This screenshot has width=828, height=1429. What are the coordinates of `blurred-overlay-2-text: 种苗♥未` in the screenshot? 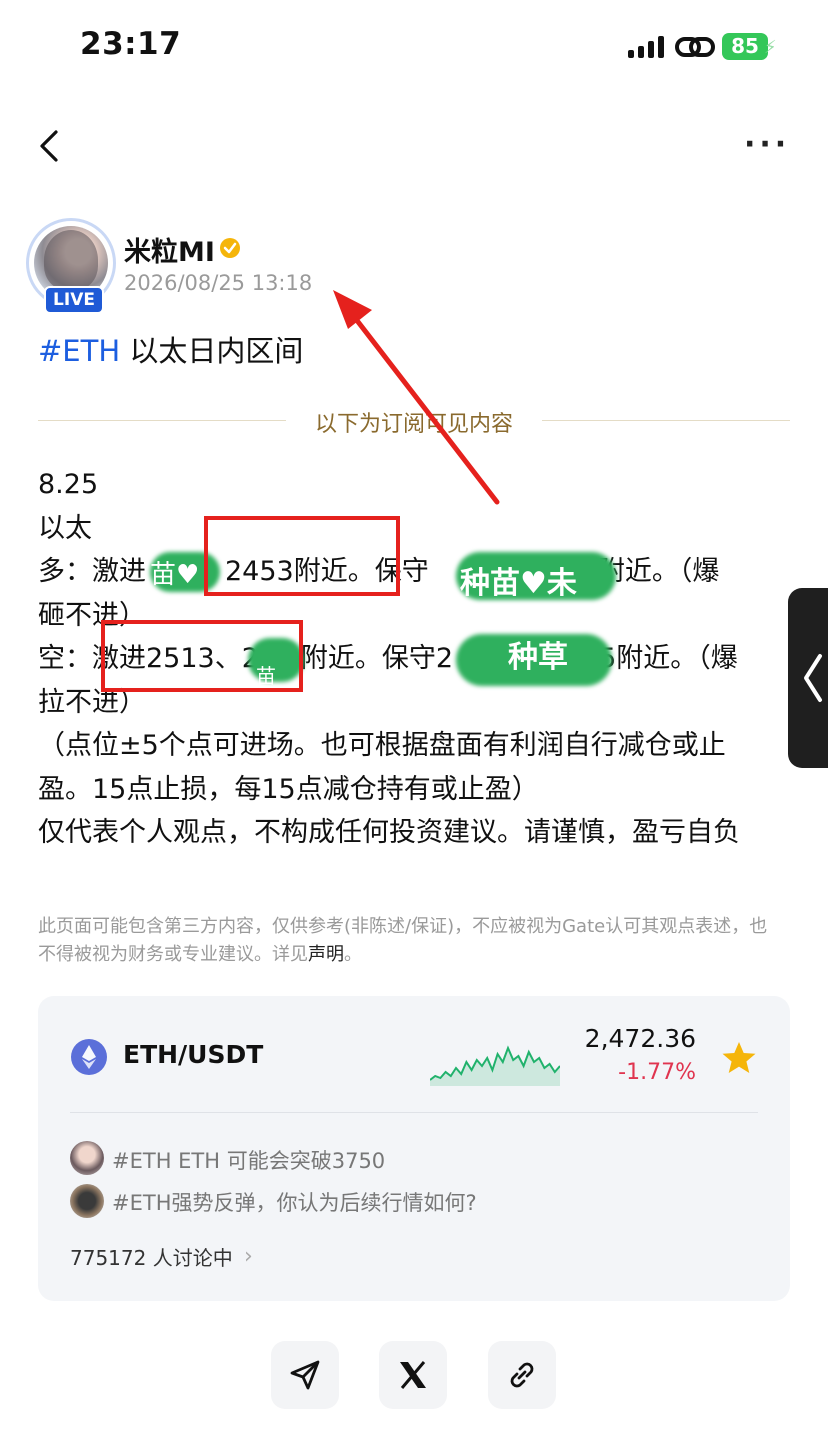 It's located at (518, 583).